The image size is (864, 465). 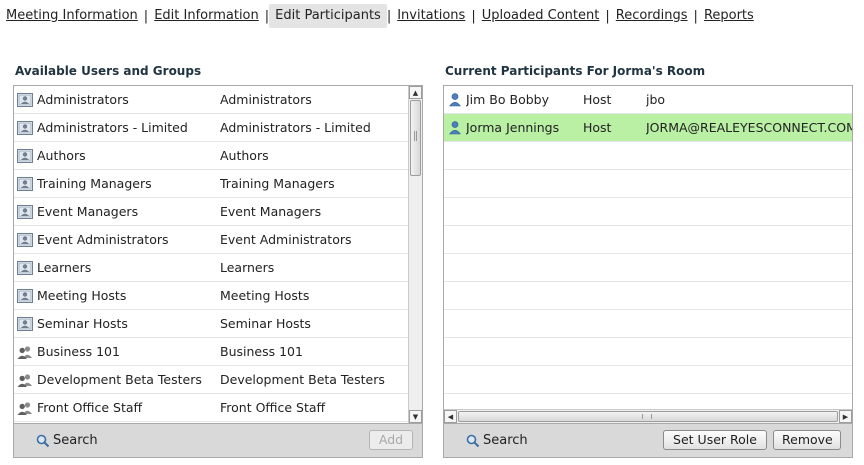 I want to click on participant-login: JORMA@REALEYESCONNECT.COM, so click(x=749, y=127).